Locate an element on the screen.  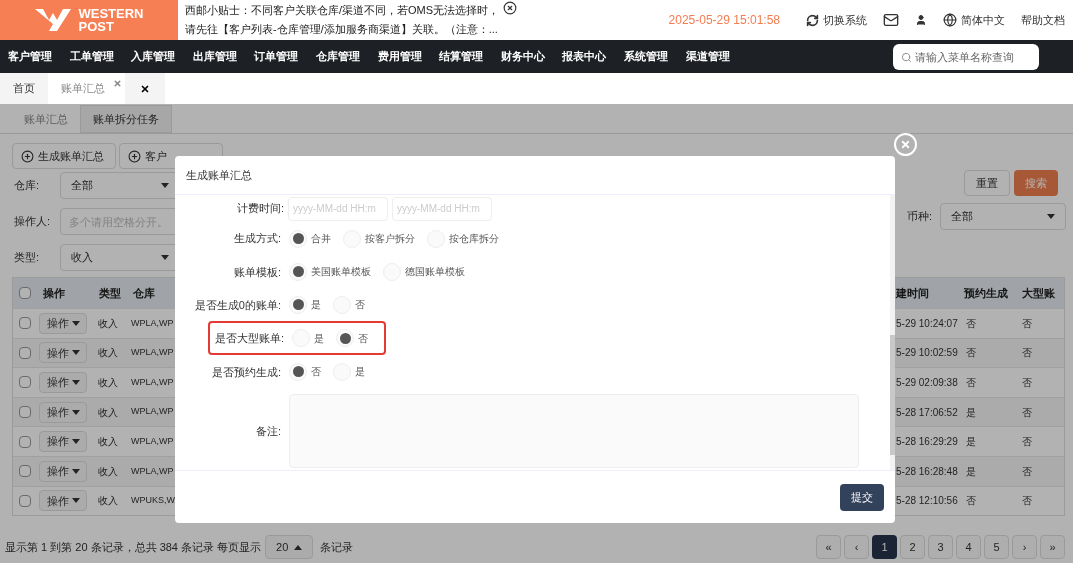
field-label: 生成方式: is located at coordinates (257, 239).